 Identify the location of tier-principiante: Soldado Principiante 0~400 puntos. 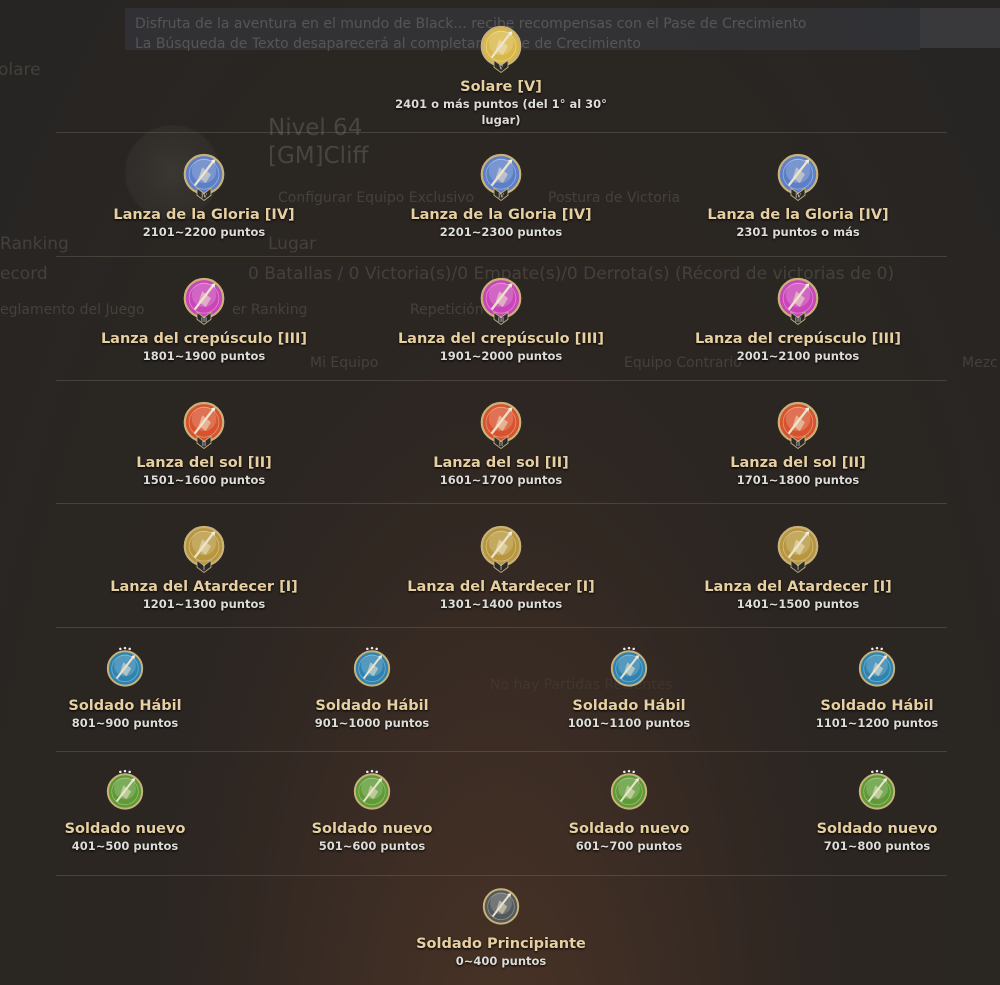
(501, 926).